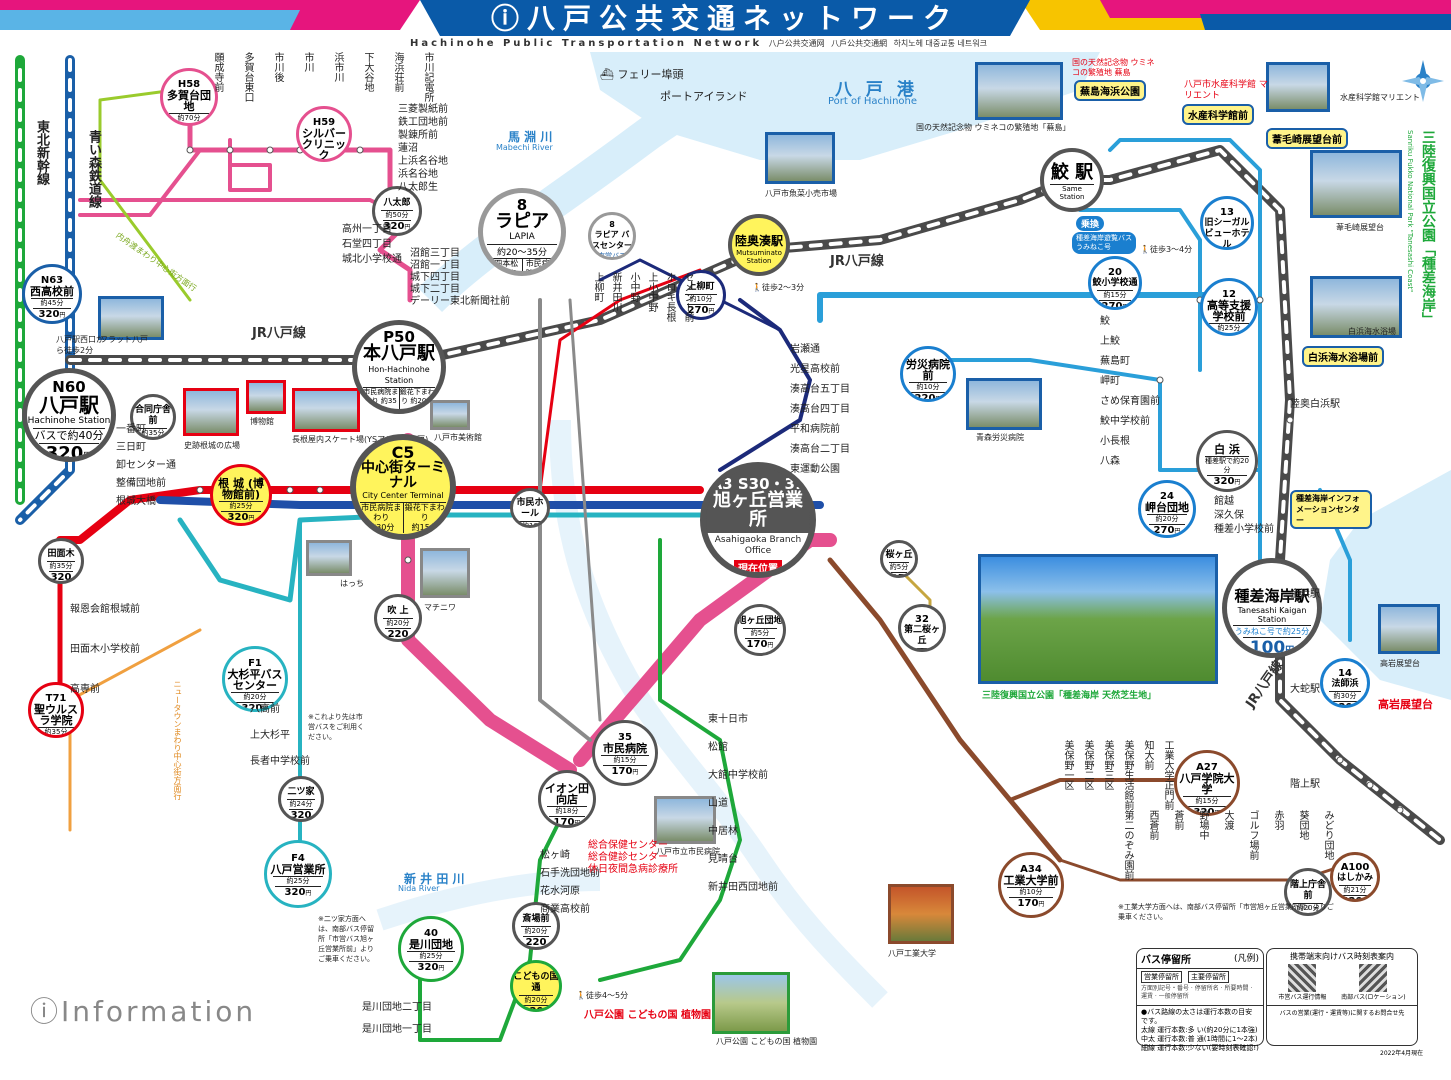 The width and height of the screenshot is (1451, 1080). What do you see at coordinates (1105, 319) in the screenshot?
I see `stop-label-blue-east: 鮫` at bounding box center [1105, 319].